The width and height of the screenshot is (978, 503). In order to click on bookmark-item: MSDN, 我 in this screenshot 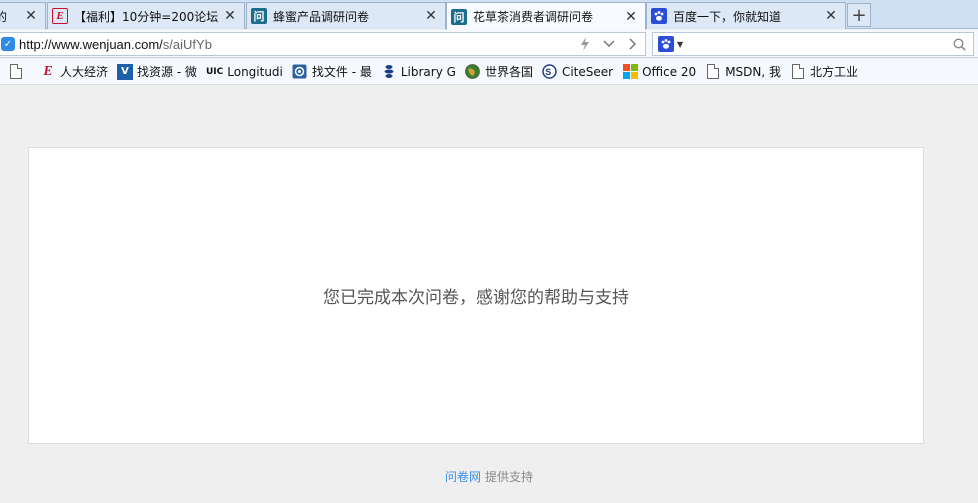, I will do `click(743, 71)`.